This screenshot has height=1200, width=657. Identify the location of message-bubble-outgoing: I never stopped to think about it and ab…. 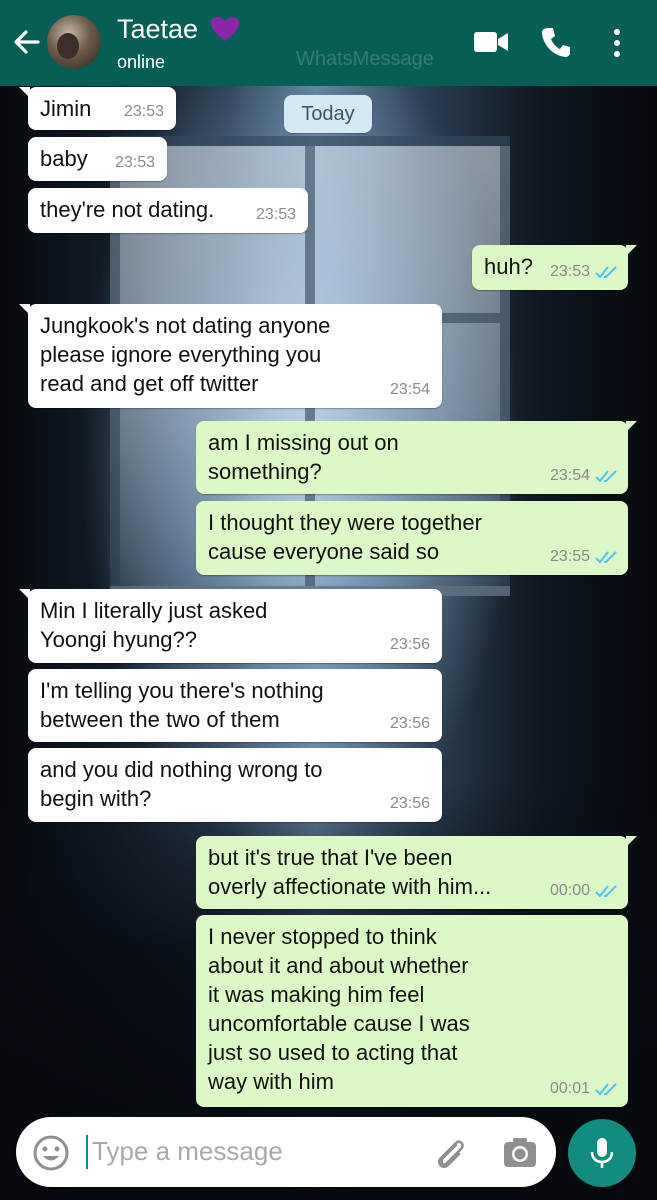
(412, 1011).